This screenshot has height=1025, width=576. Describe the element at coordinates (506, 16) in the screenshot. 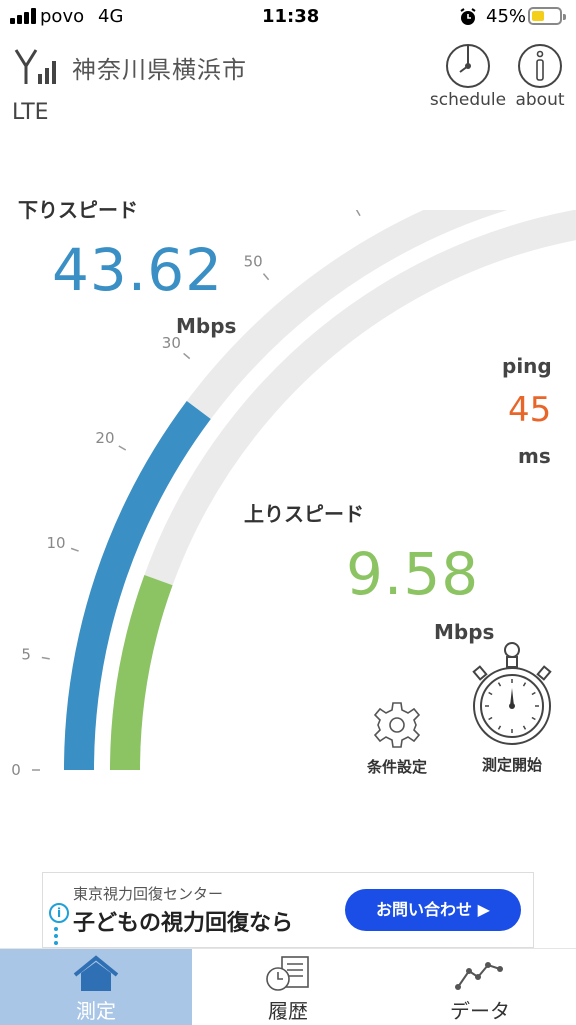

I see `battery-percent: 45%` at that location.